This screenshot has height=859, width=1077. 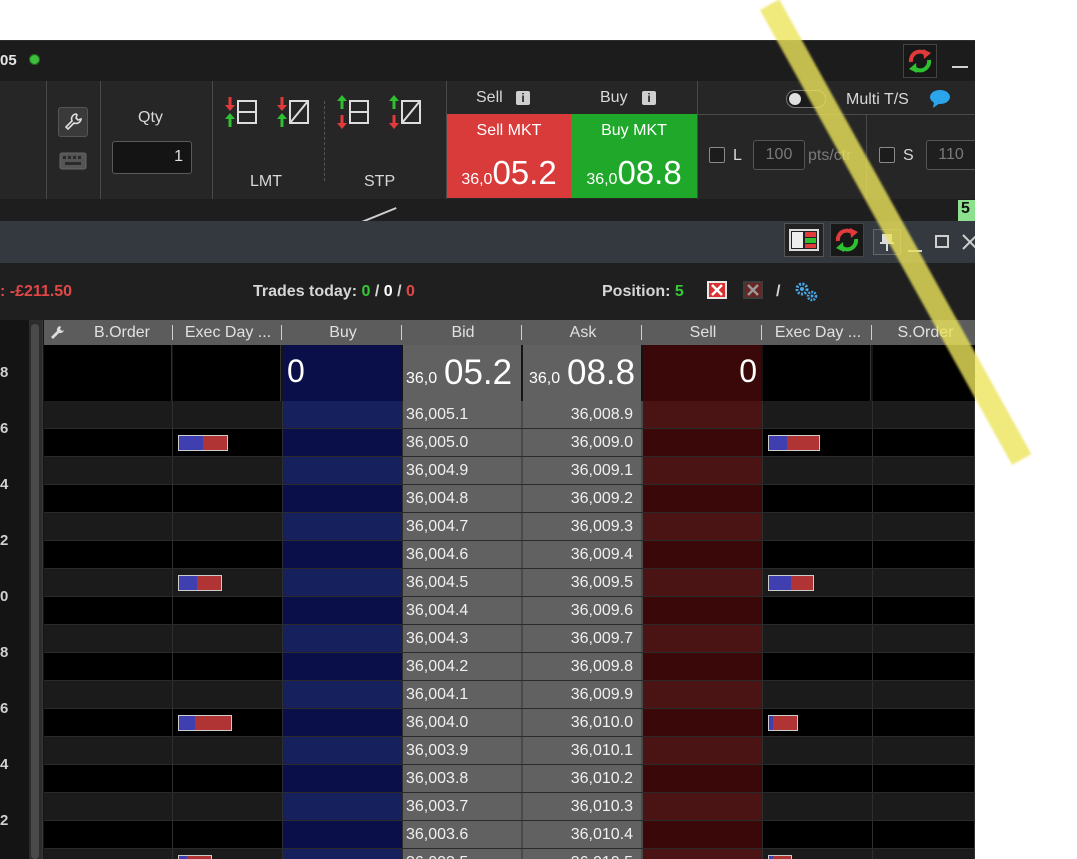 I want to click on bid-cell: 36,004.8, so click(x=463, y=498).